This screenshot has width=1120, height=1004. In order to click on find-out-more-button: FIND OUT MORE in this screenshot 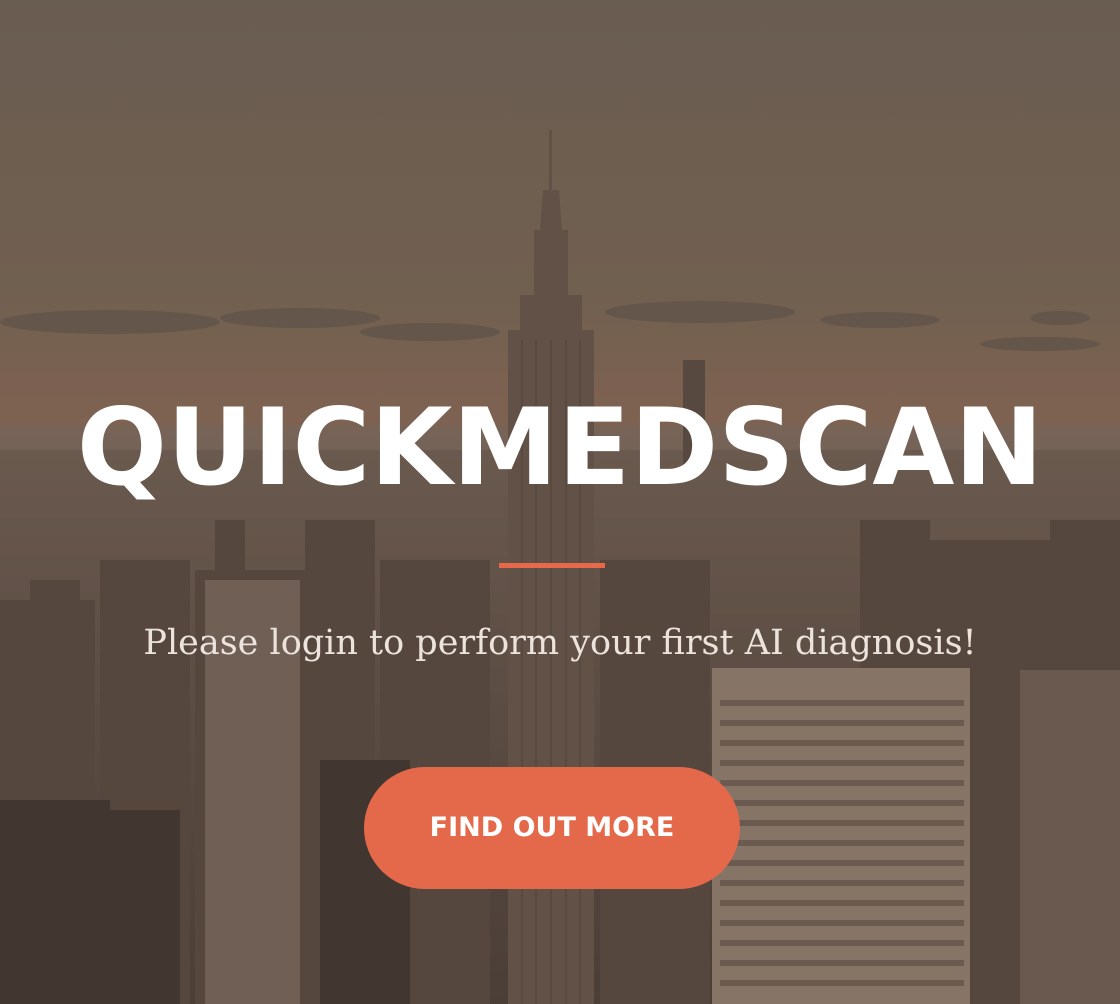, I will do `click(552, 828)`.